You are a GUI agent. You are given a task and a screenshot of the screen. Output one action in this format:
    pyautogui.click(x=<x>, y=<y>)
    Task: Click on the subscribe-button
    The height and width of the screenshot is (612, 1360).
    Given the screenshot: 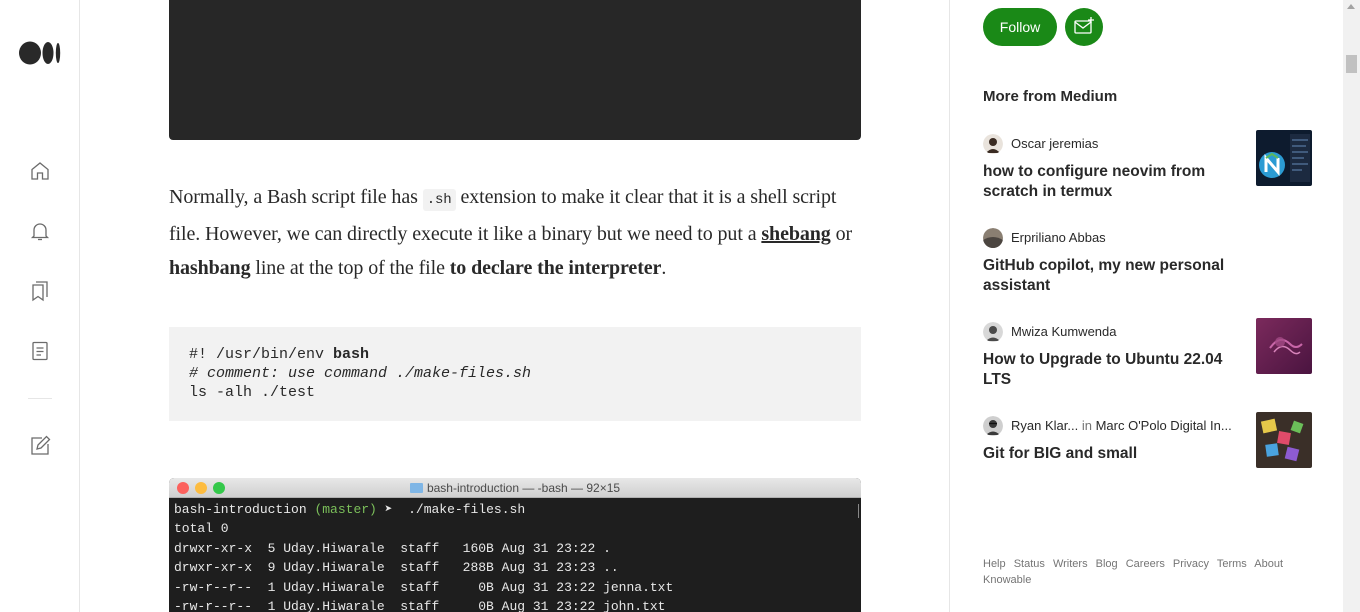 What is the action you would take?
    pyautogui.click(x=1084, y=27)
    